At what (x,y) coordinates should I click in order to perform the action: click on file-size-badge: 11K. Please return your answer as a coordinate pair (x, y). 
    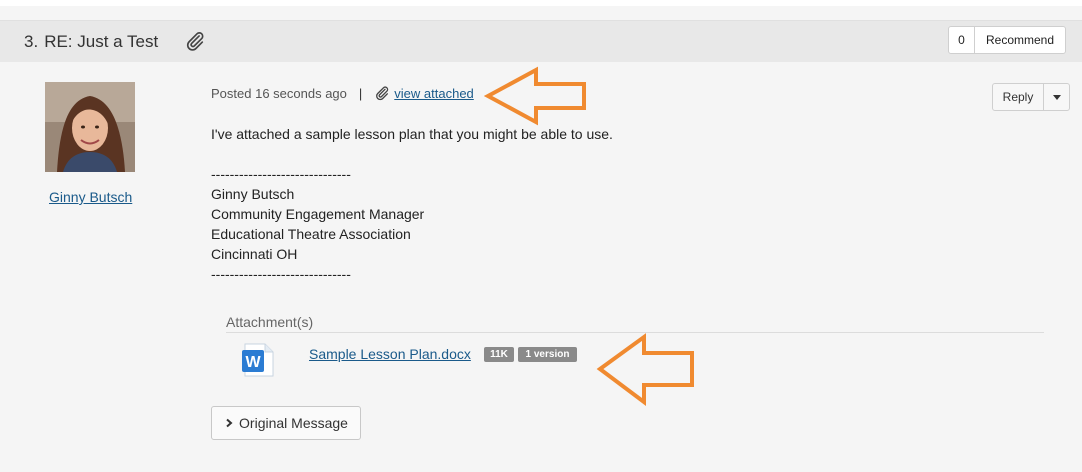
    Looking at the image, I should click on (499, 354).